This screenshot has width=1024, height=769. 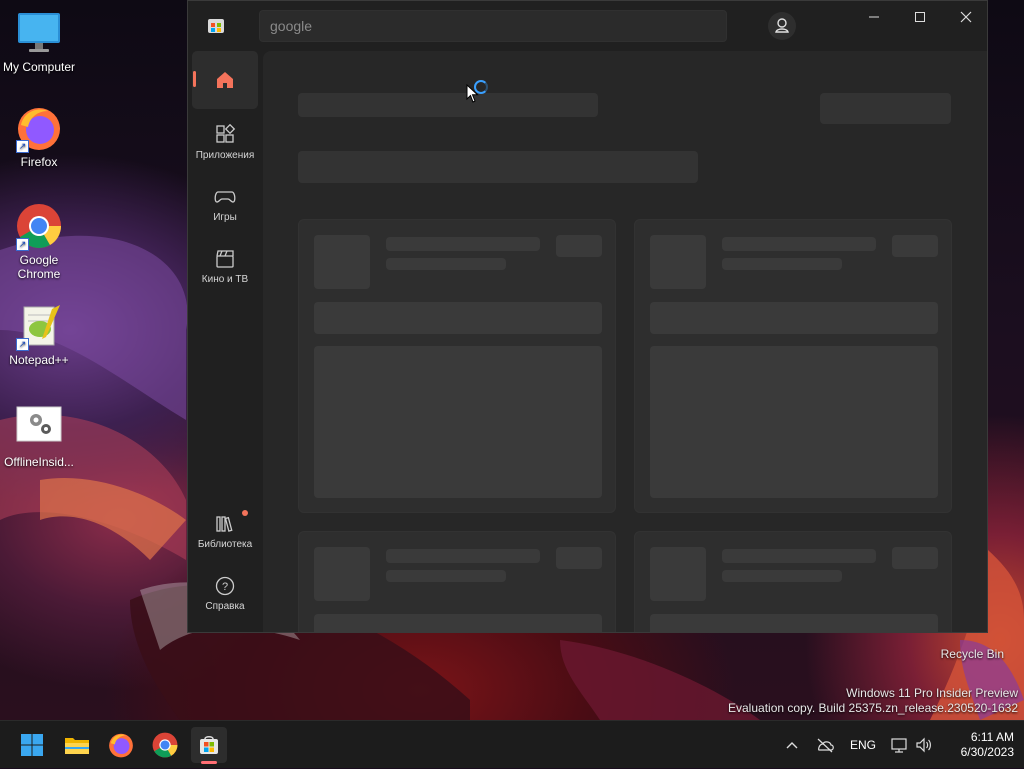 What do you see at coordinates (992, 737) in the screenshot?
I see `clock-time: 6:11 AM` at bounding box center [992, 737].